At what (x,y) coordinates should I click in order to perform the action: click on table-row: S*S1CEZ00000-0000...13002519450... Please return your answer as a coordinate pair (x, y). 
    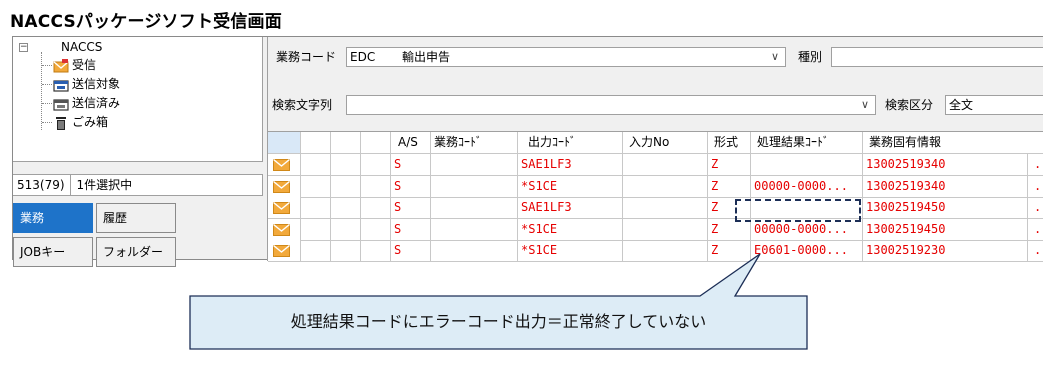
    Looking at the image, I should click on (655, 229).